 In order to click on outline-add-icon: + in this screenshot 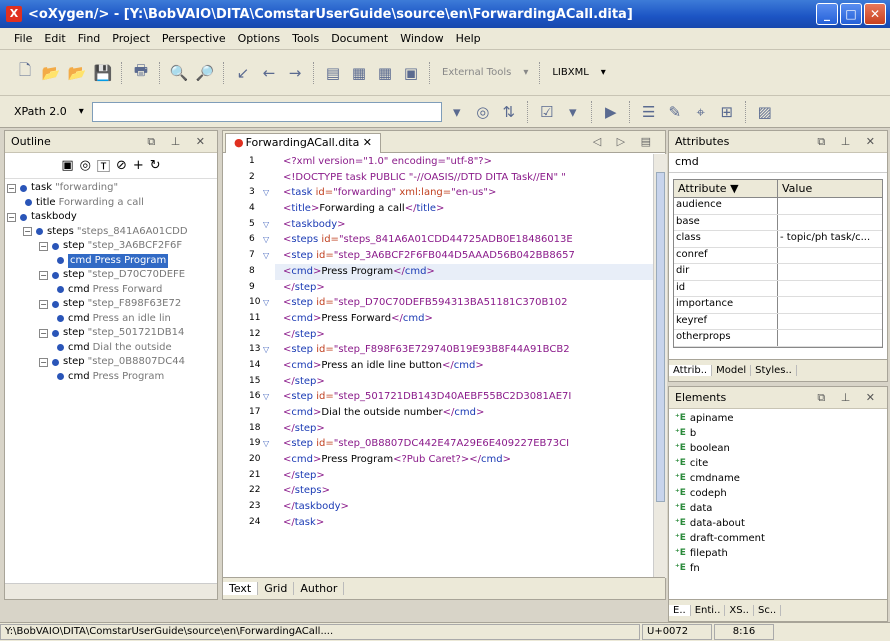, I will do `click(138, 165)`.